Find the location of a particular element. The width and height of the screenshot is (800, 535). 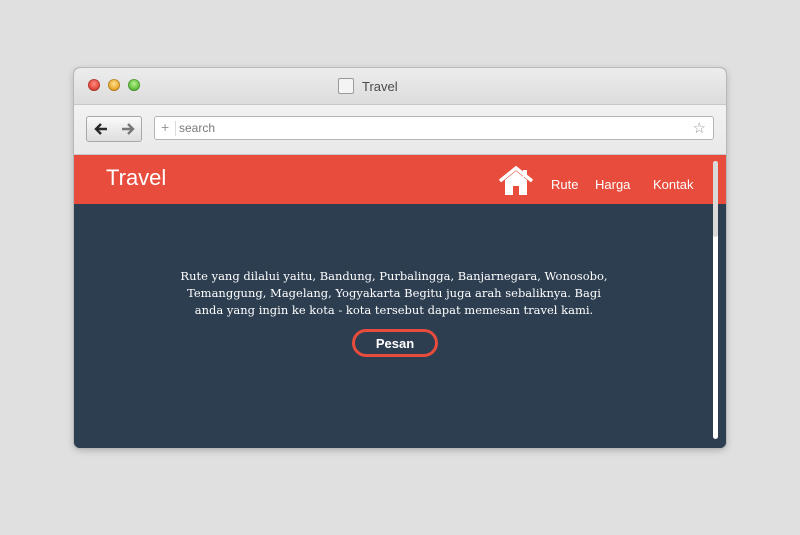

vertical-scrollbar is located at coordinates (715, 300).